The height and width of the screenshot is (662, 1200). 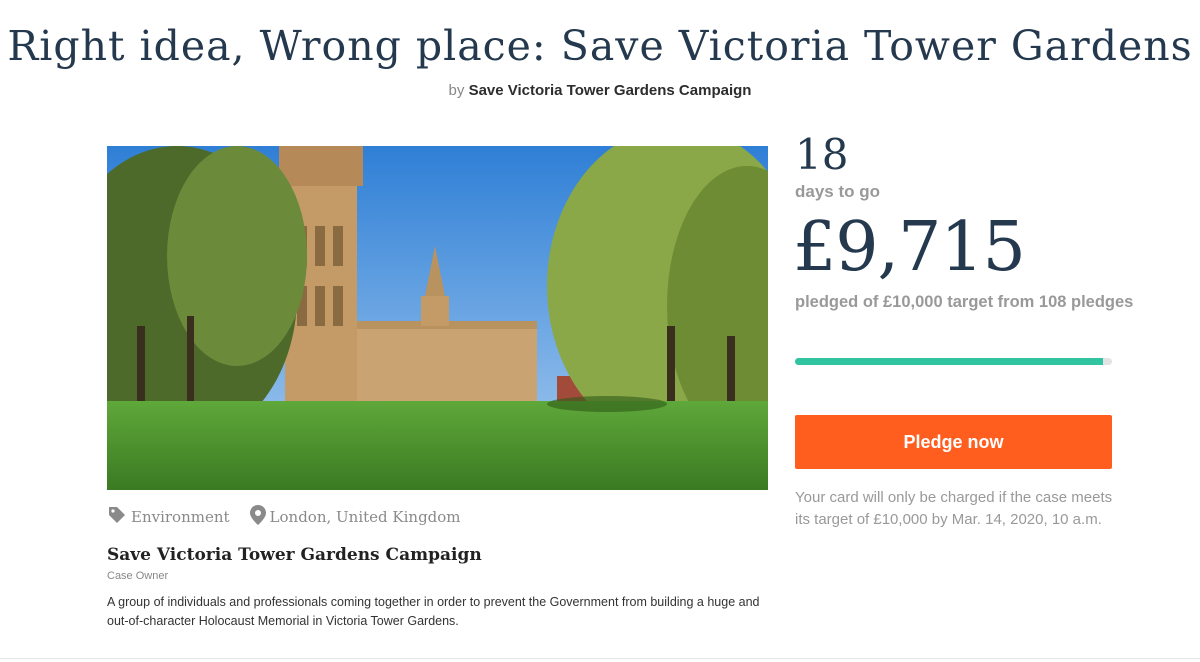 What do you see at coordinates (365, 517) in the screenshot?
I see `location-label: London, United Kingdom` at bounding box center [365, 517].